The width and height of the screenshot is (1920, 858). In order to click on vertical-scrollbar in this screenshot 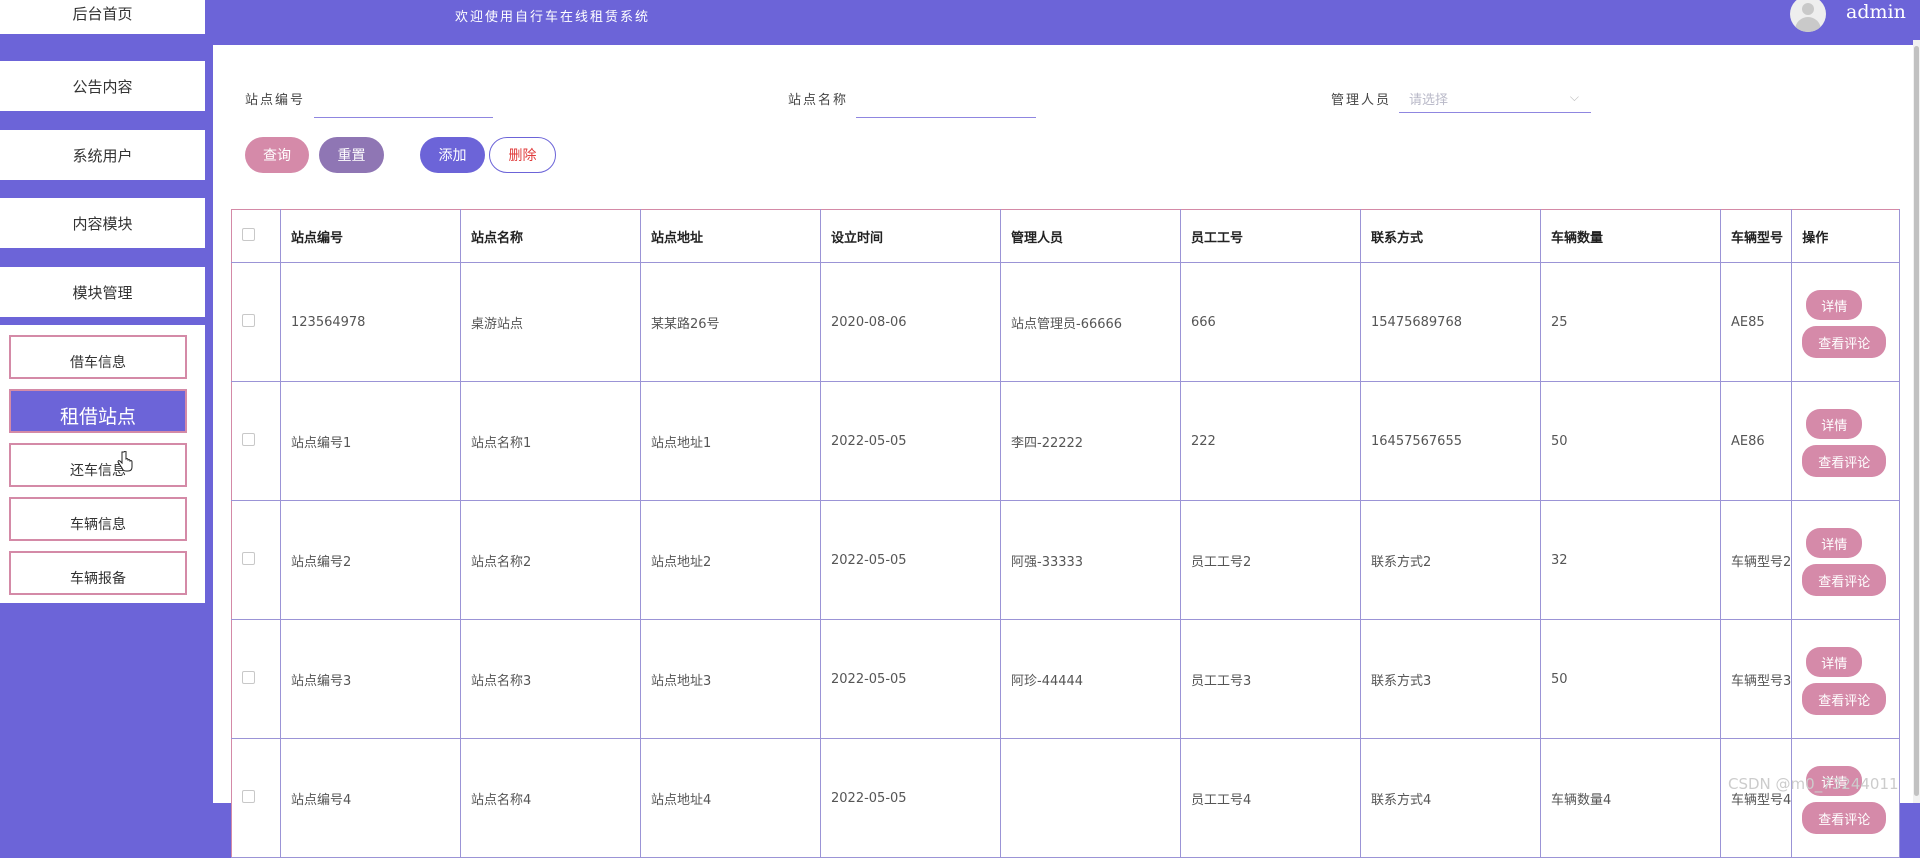, I will do `click(1916, 421)`.